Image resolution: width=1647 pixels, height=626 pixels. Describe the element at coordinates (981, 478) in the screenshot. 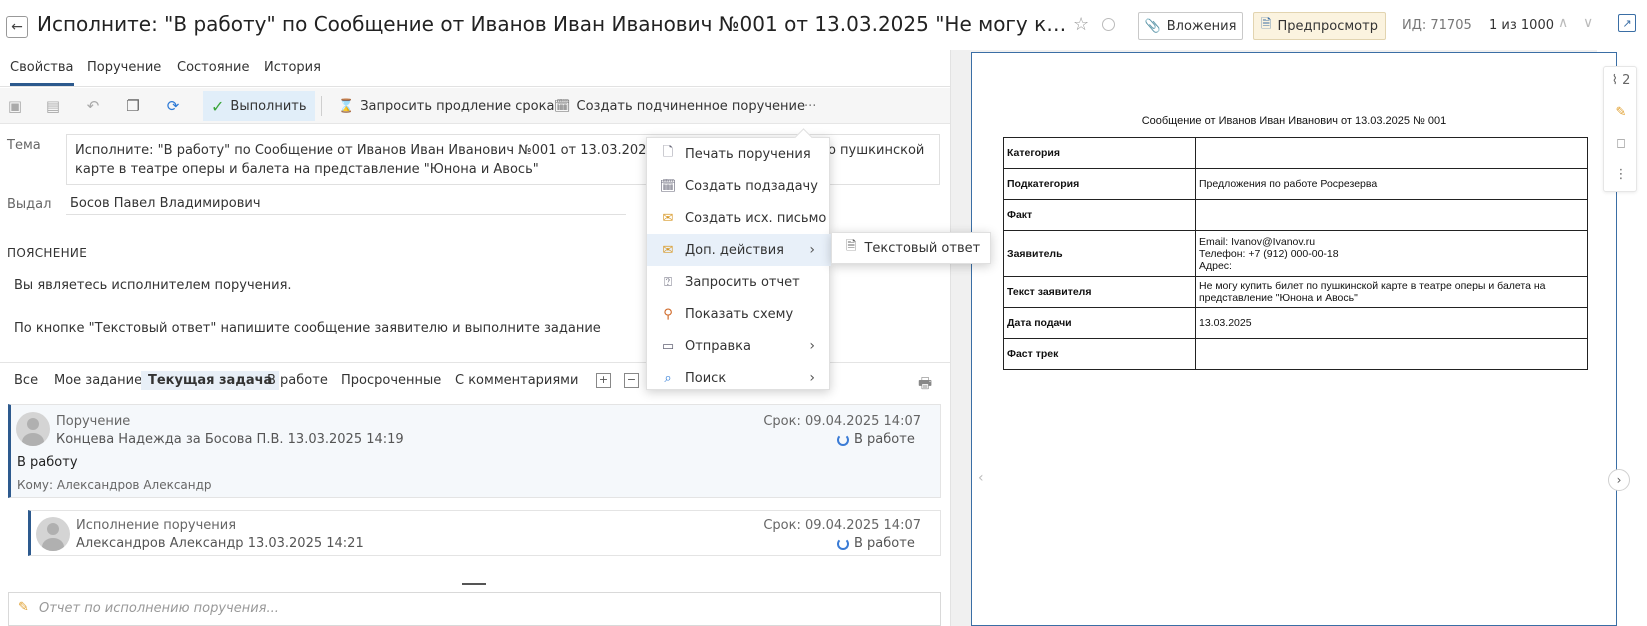

I see `chevron-left-icon: ‹` at that location.